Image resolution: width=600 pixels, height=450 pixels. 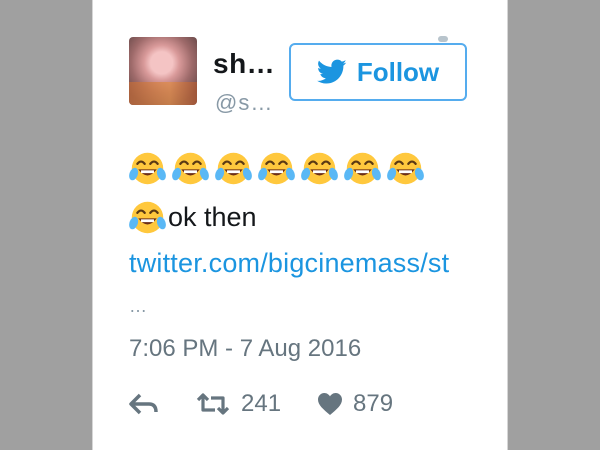 I want to click on retweet-button: 241, so click(x=238, y=404).